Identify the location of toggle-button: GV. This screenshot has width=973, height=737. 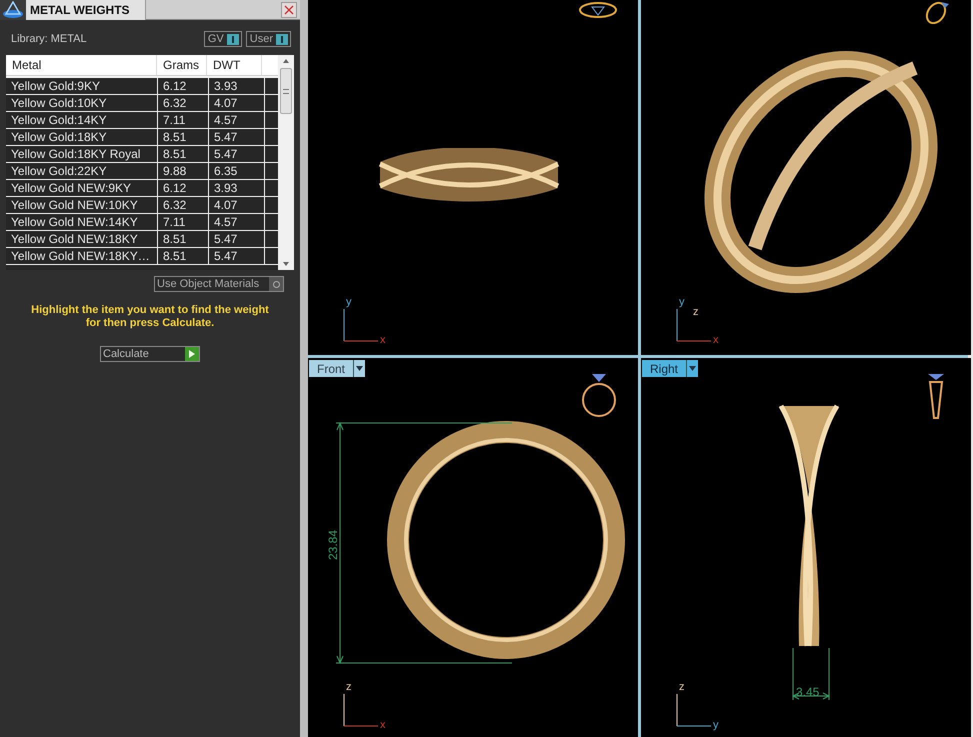
(223, 39).